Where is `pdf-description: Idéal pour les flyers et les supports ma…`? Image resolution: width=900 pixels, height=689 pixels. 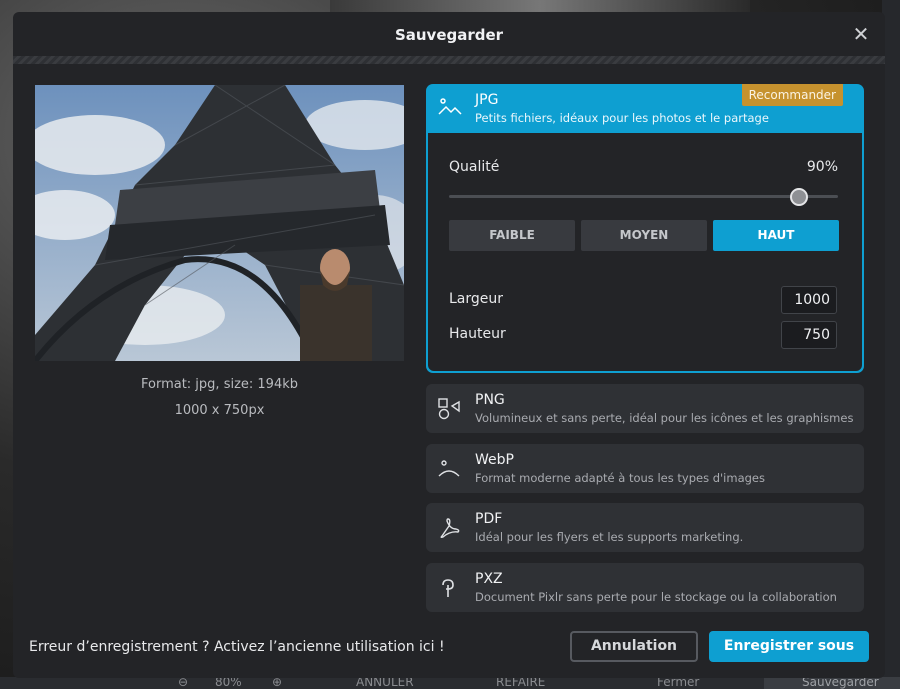 pdf-description: Idéal pour les flyers et les supports ma… is located at coordinates (609, 537).